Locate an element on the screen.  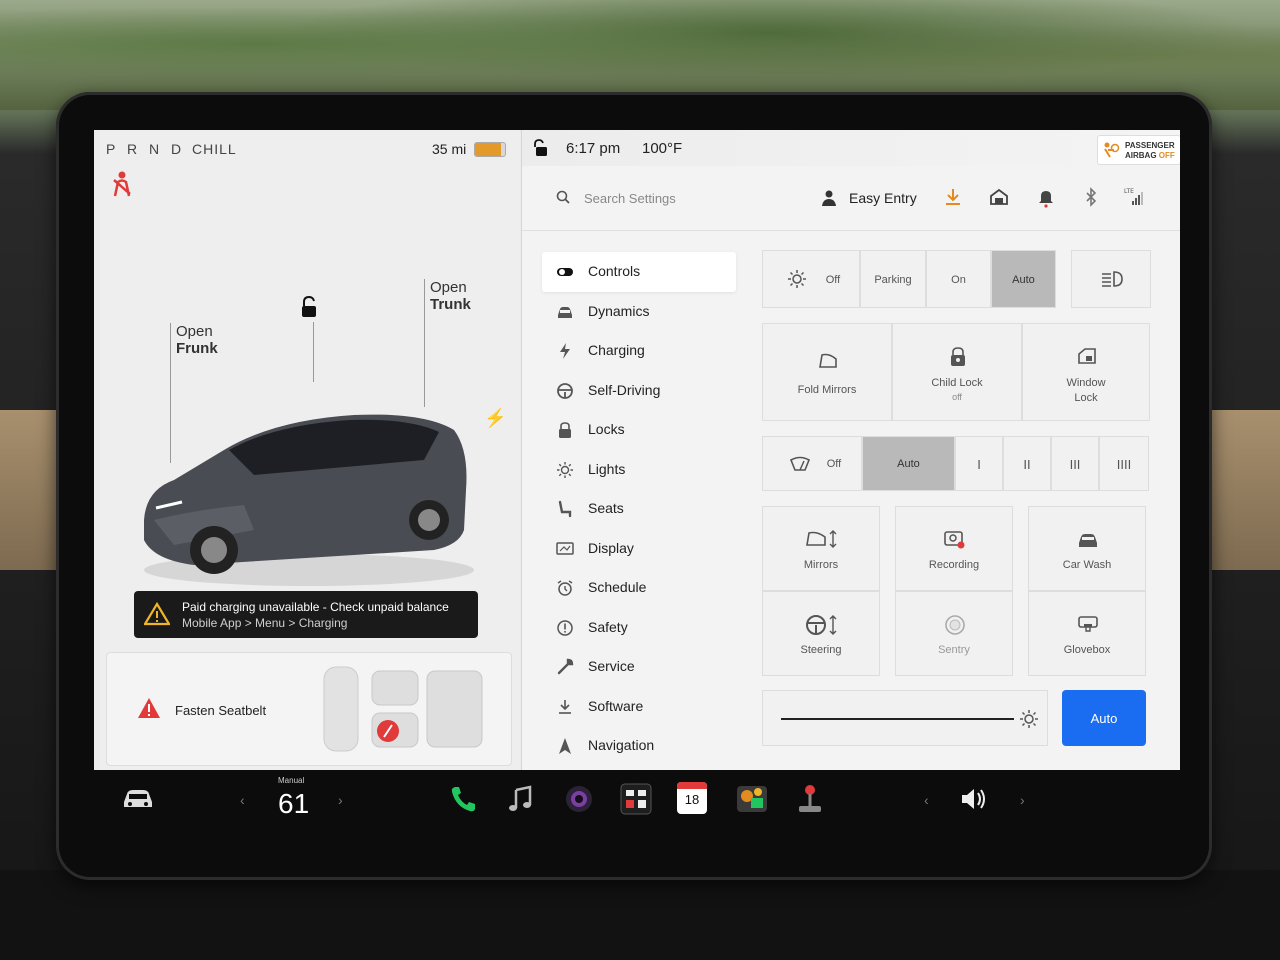
wipers-speed-3-button: III is located at coordinates (1075, 463).